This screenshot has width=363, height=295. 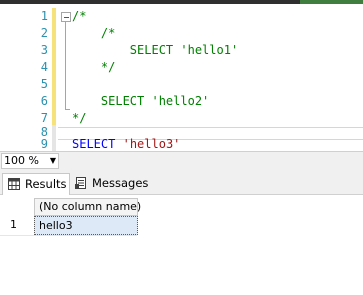 What do you see at coordinates (56, 225) in the screenshot?
I see `cell-value: hello3` at bounding box center [56, 225].